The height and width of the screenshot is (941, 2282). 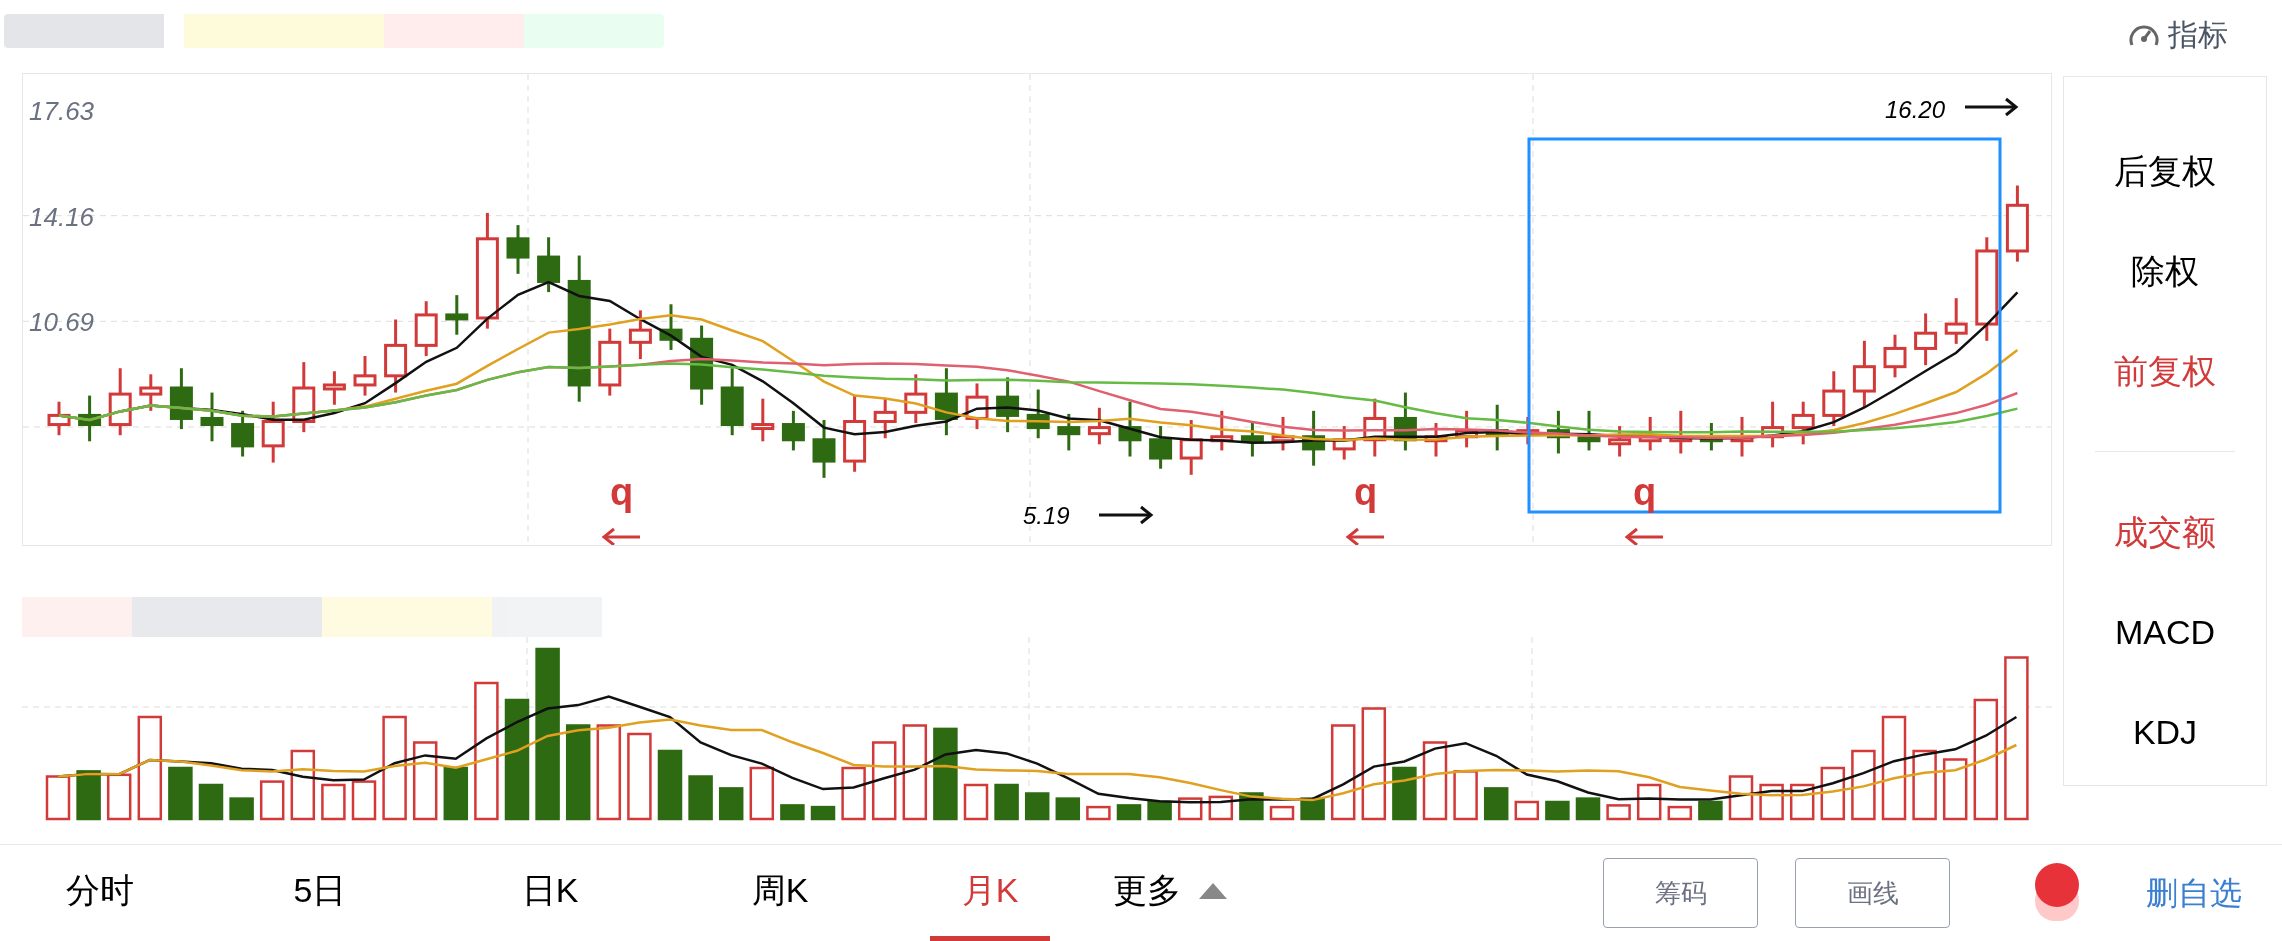 What do you see at coordinates (2165, 271) in the screenshot?
I see `menu-item: 除权` at bounding box center [2165, 271].